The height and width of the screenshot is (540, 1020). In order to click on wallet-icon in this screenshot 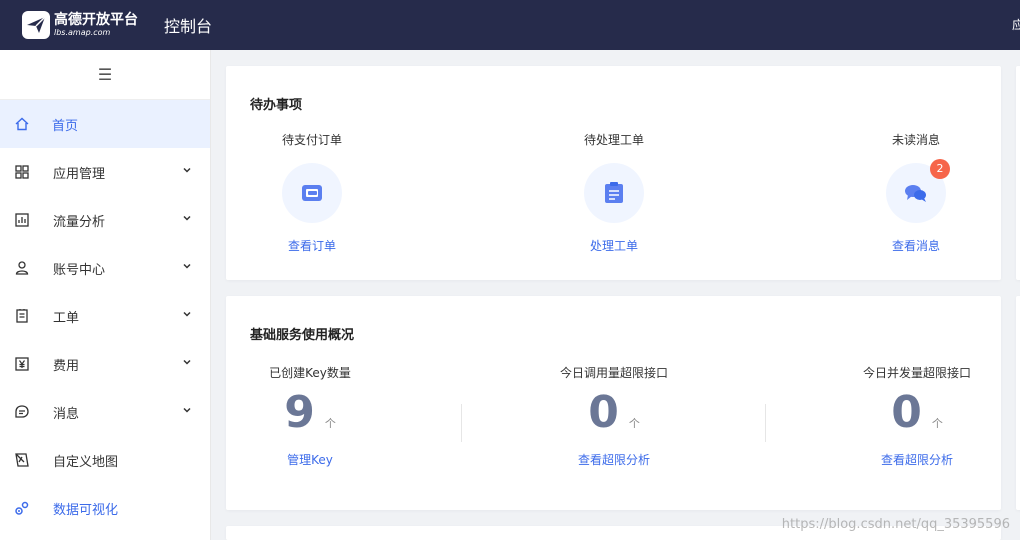, I will do `click(312, 193)`.